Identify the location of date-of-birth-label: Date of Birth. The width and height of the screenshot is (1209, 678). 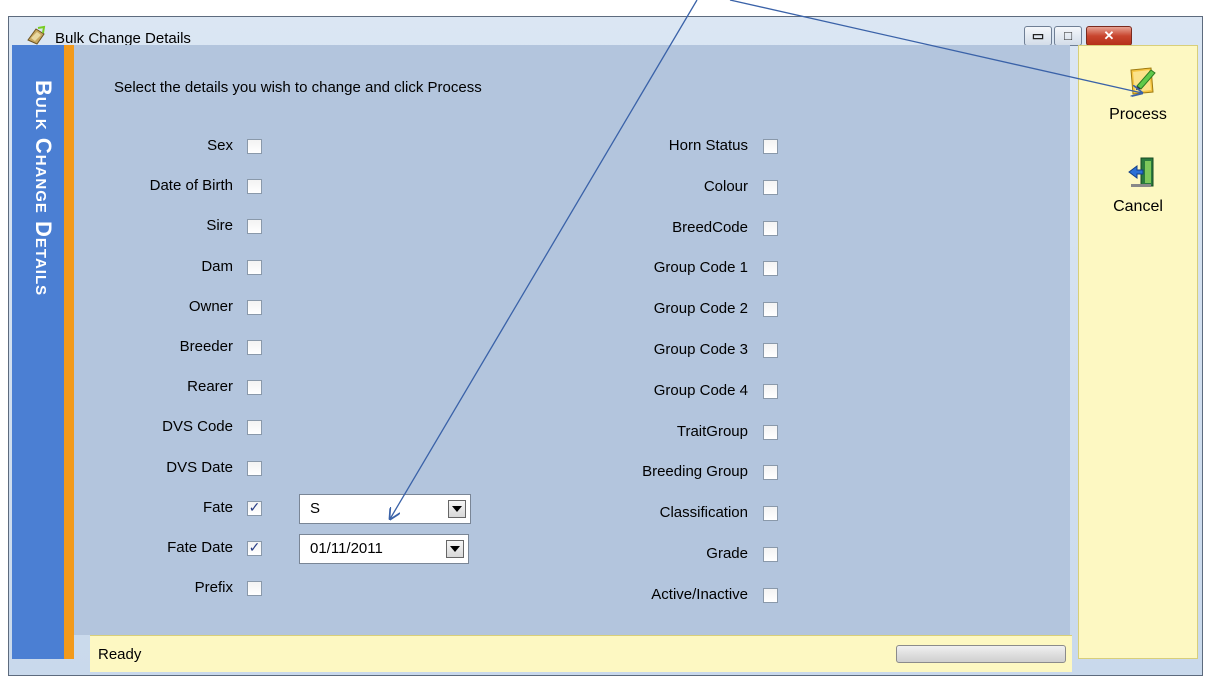
(191, 186).